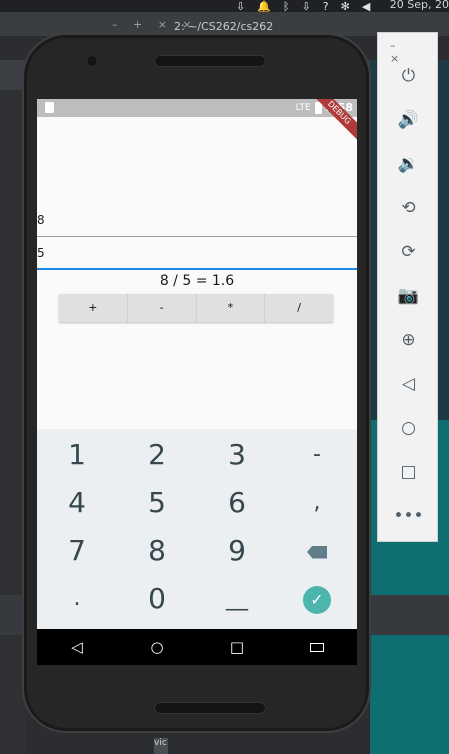 This screenshot has width=449, height=754. What do you see at coordinates (92, 61) in the screenshot?
I see `front-camera` at bounding box center [92, 61].